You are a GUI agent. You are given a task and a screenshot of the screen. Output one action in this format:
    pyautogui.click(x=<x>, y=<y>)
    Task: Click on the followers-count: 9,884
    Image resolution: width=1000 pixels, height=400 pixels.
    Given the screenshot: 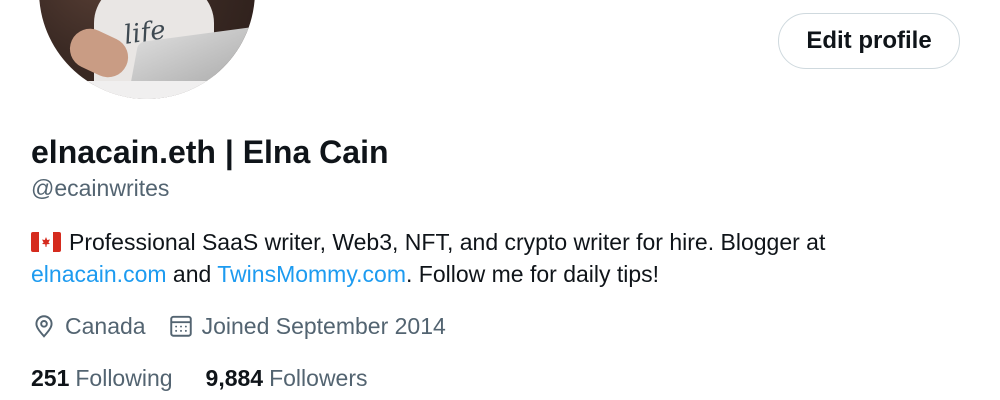 What is the action you would take?
    pyautogui.click(x=234, y=377)
    